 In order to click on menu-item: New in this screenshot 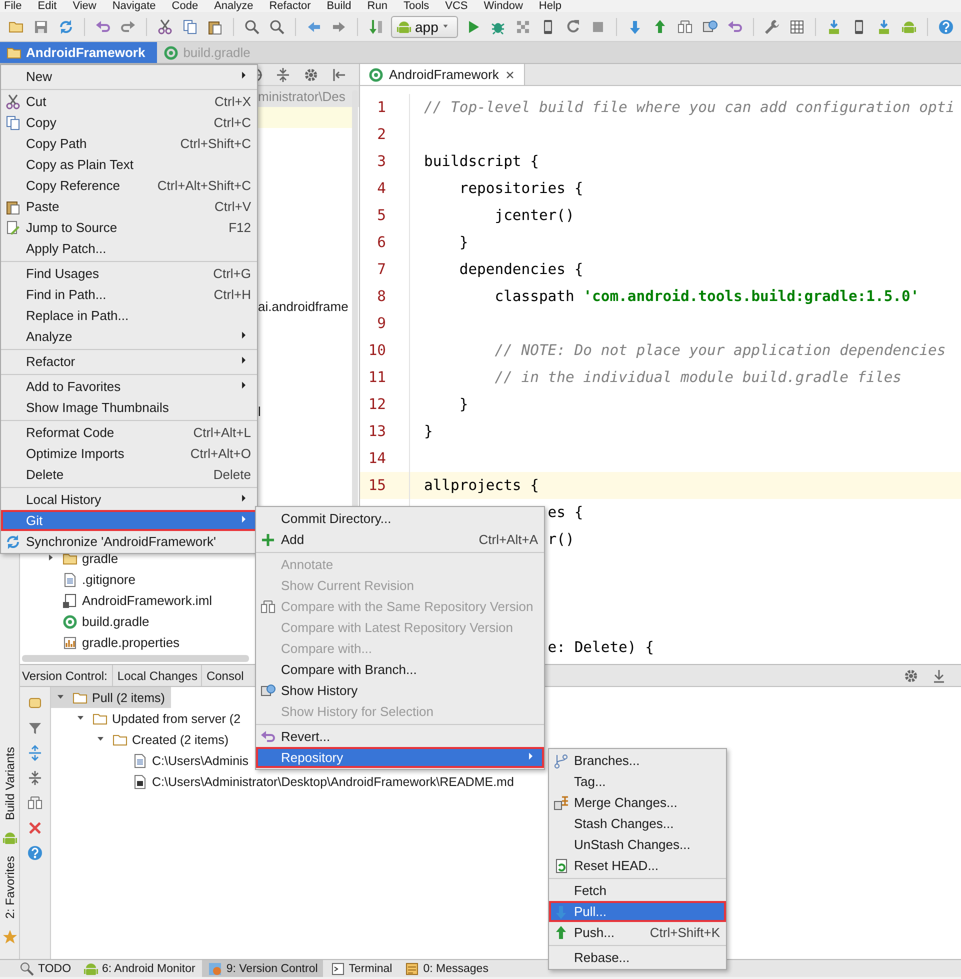, I will do `click(129, 76)`.